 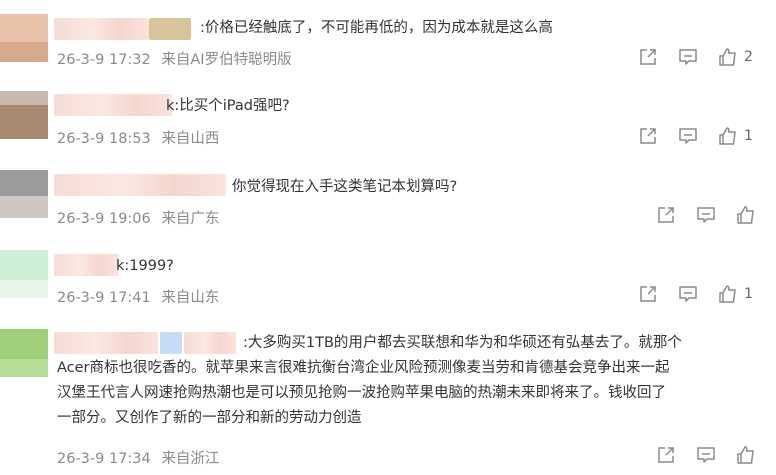 What do you see at coordinates (462, 343) in the screenshot?
I see `comment-text-line: :大多购买1TB的用户都去买联想和华为和华硕还有弘基去了。就那个` at bounding box center [462, 343].